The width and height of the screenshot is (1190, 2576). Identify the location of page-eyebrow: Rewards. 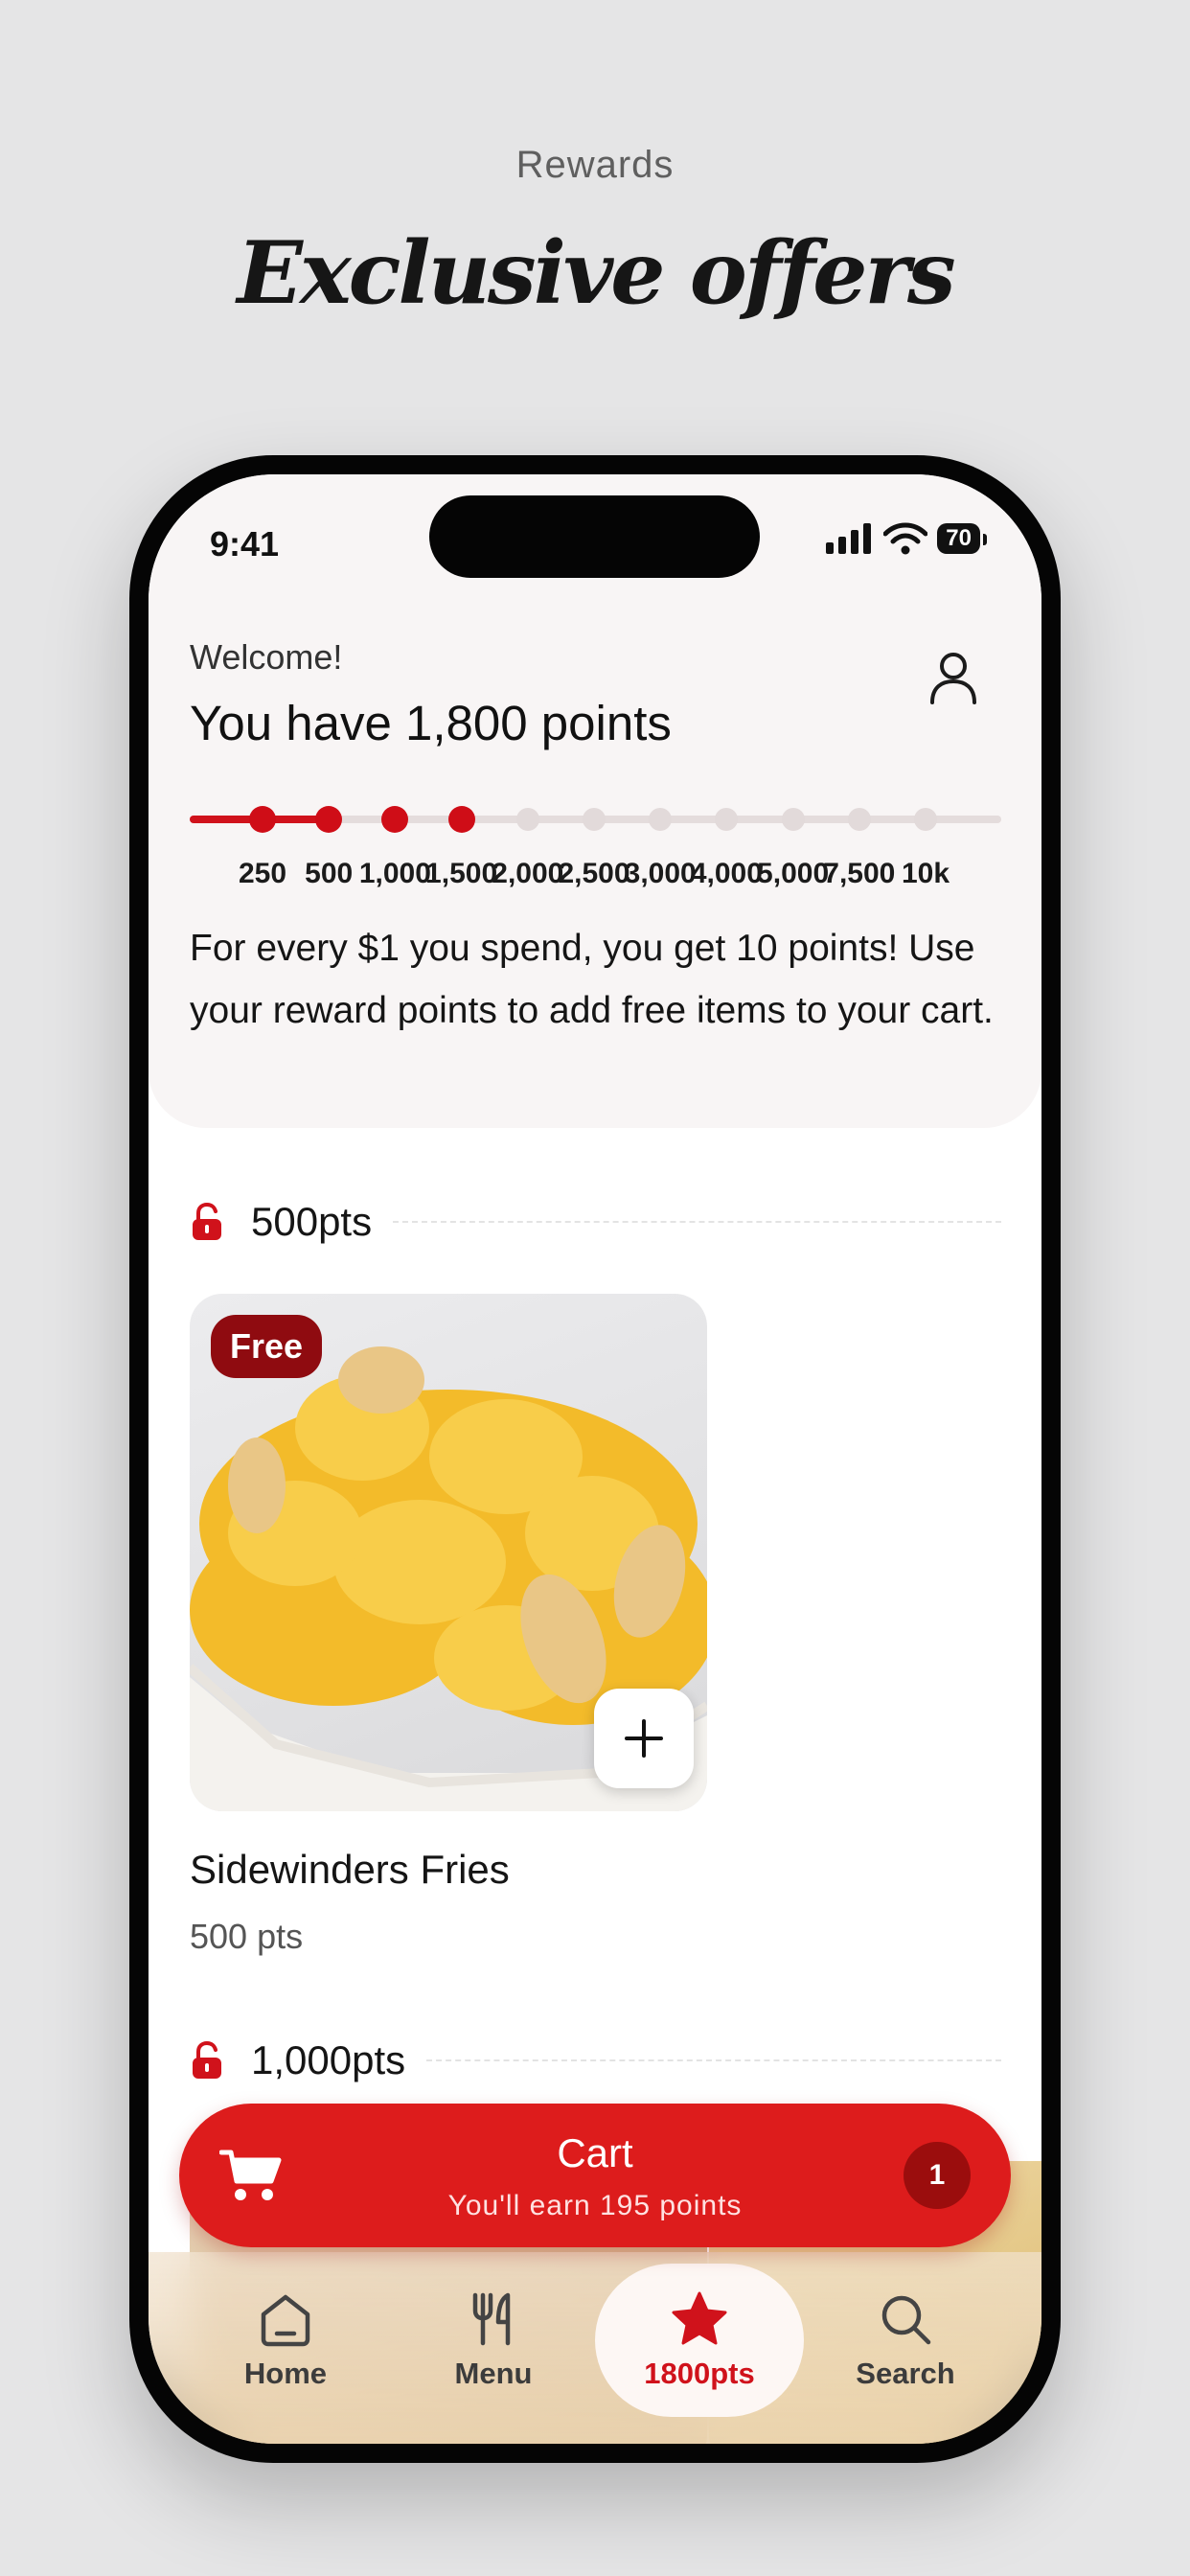
(595, 165).